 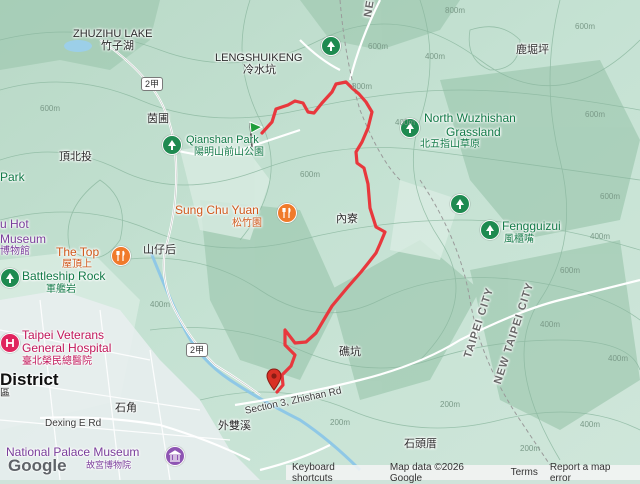 I want to click on place-label-shanzaihou: 山仔后, so click(x=159, y=250).